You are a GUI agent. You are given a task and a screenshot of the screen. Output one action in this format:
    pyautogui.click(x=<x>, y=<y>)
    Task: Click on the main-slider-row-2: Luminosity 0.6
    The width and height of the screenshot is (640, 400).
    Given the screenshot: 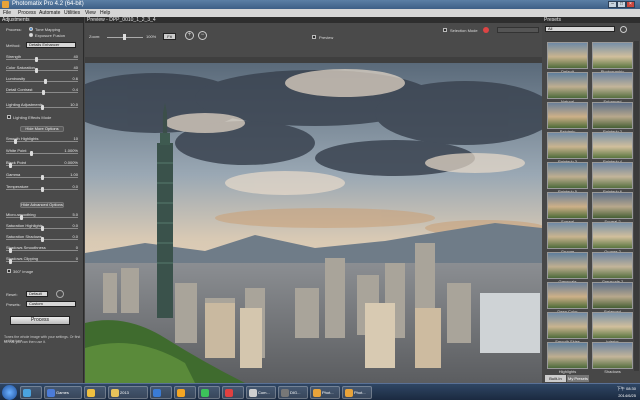 What is the action you would take?
    pyautogui.click(x=42, y=80)
    